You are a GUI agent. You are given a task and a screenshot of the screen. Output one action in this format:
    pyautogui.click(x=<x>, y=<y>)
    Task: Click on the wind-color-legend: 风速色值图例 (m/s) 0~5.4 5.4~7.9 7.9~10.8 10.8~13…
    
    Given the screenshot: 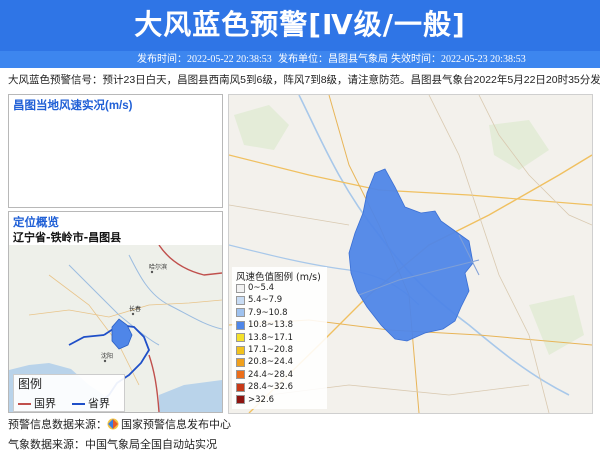 What is the action you would take?
    pyautogui.click(x=279, y=338)
    